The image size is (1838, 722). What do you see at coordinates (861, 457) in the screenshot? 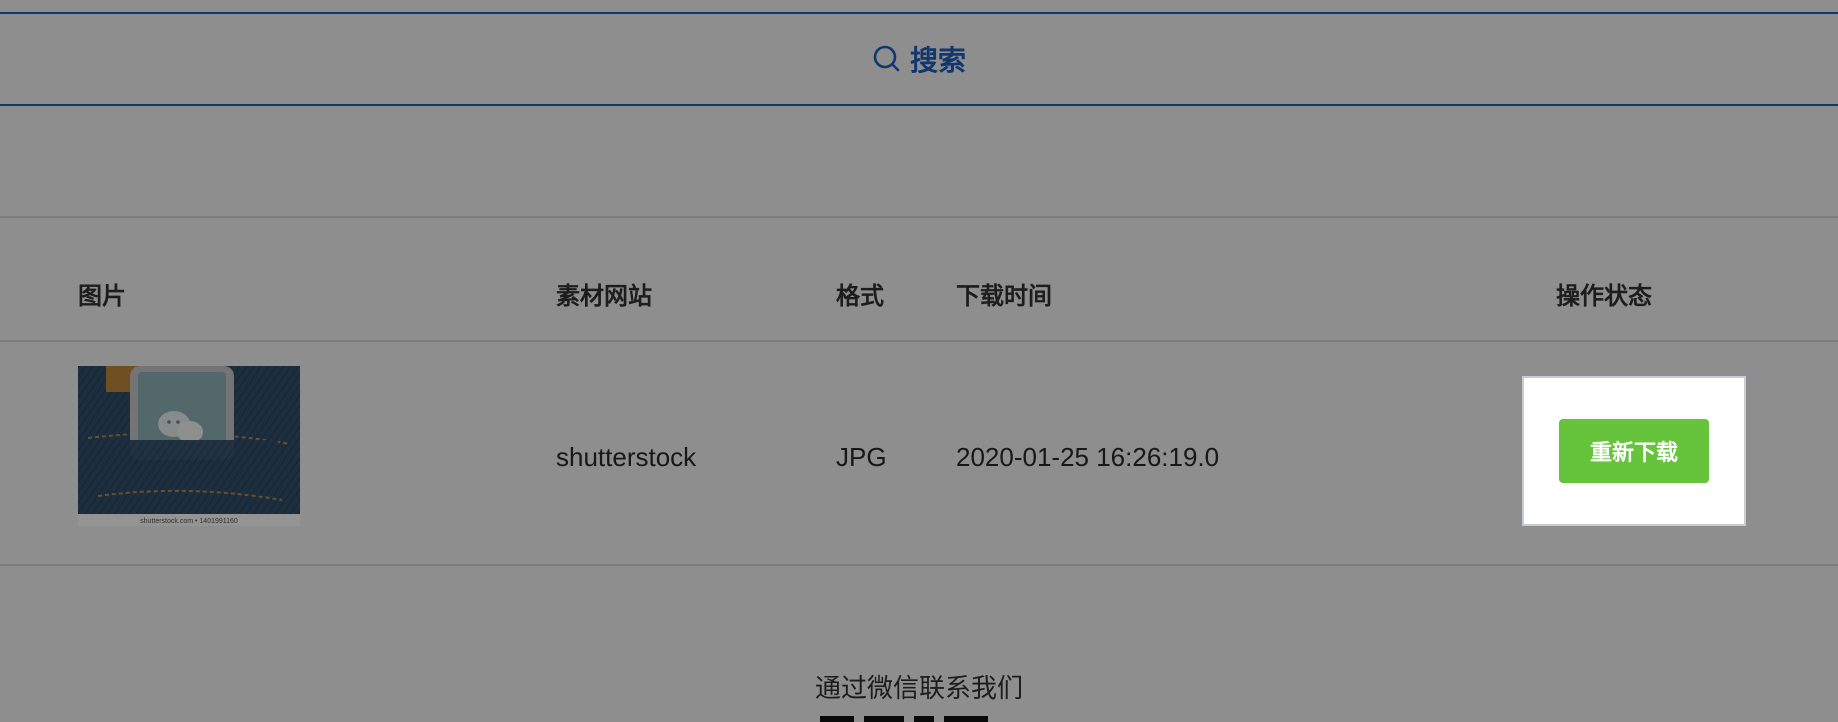
I see `cell-format: JPG` at bounding box center [861, 457].